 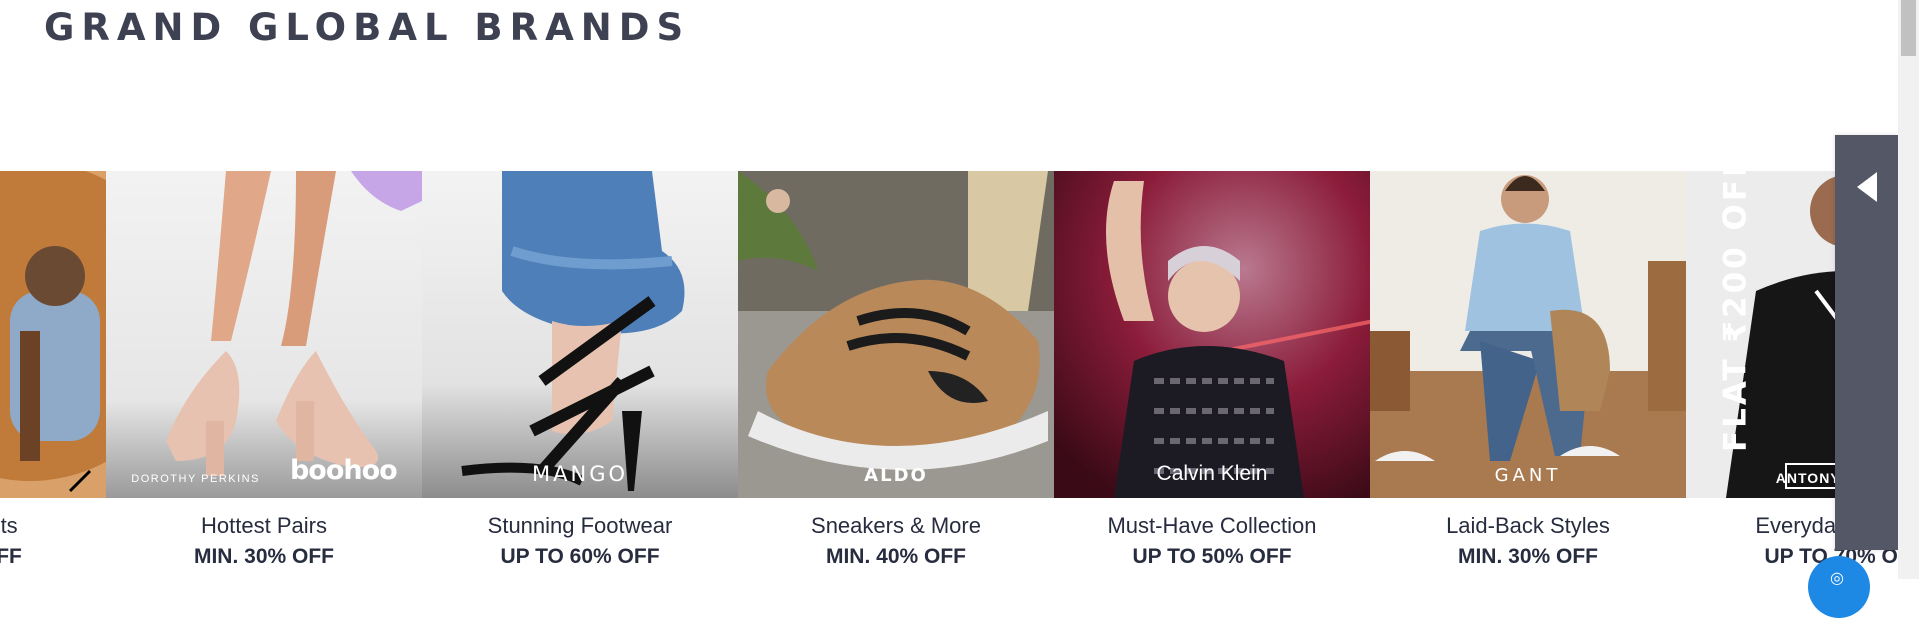 I want to click on card-image-man-denim-jacket, so click(x=53, y=334).